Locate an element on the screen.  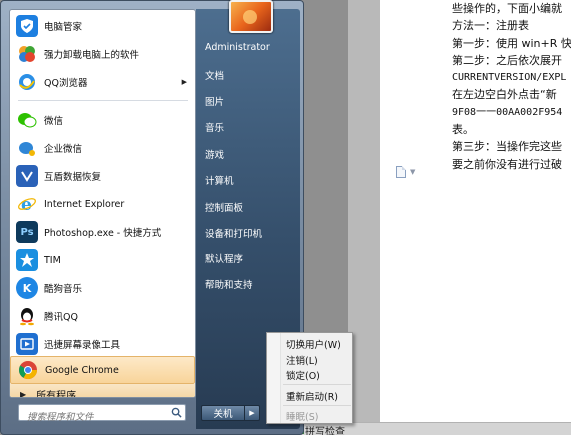
program-item-google-chrome: Google Chrome is located at coordinates (102, 370).